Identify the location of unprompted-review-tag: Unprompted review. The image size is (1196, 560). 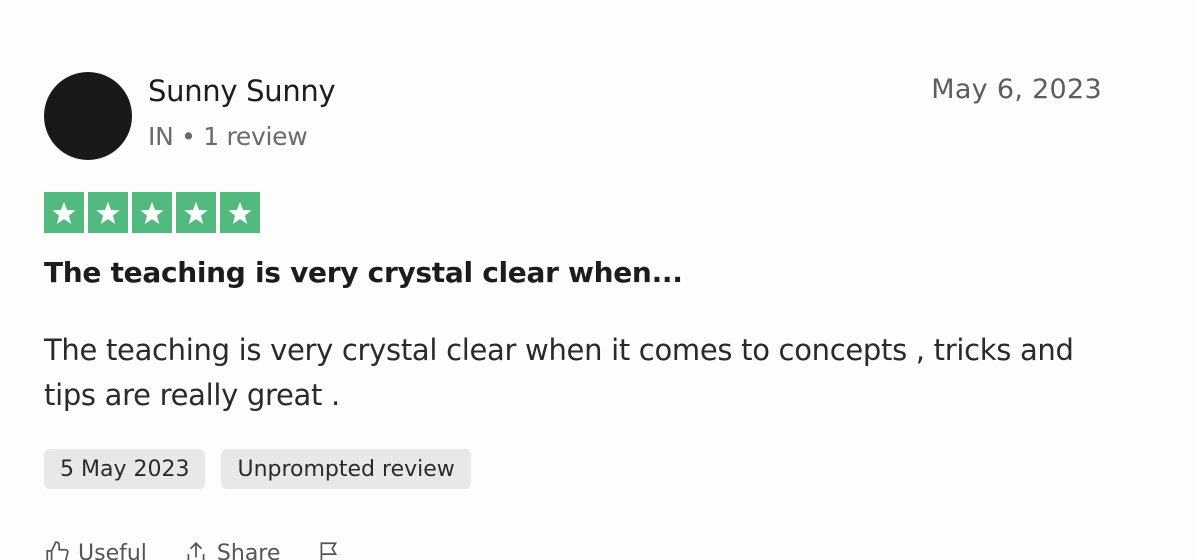
(346, 469).